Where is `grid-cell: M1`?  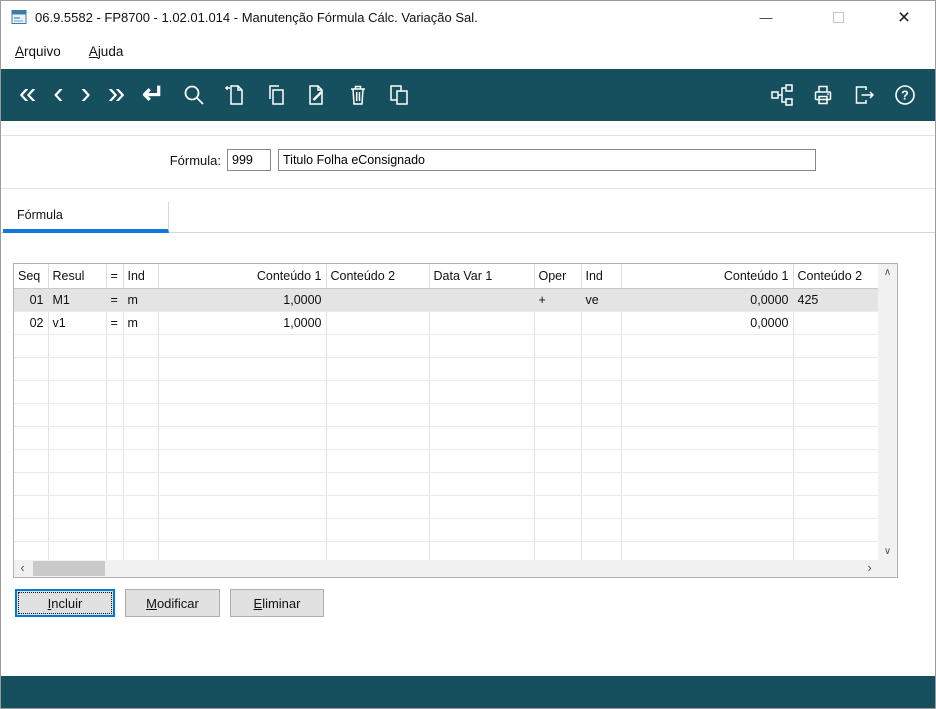 grid-cell: M1 is located at coordinates (77, 300).